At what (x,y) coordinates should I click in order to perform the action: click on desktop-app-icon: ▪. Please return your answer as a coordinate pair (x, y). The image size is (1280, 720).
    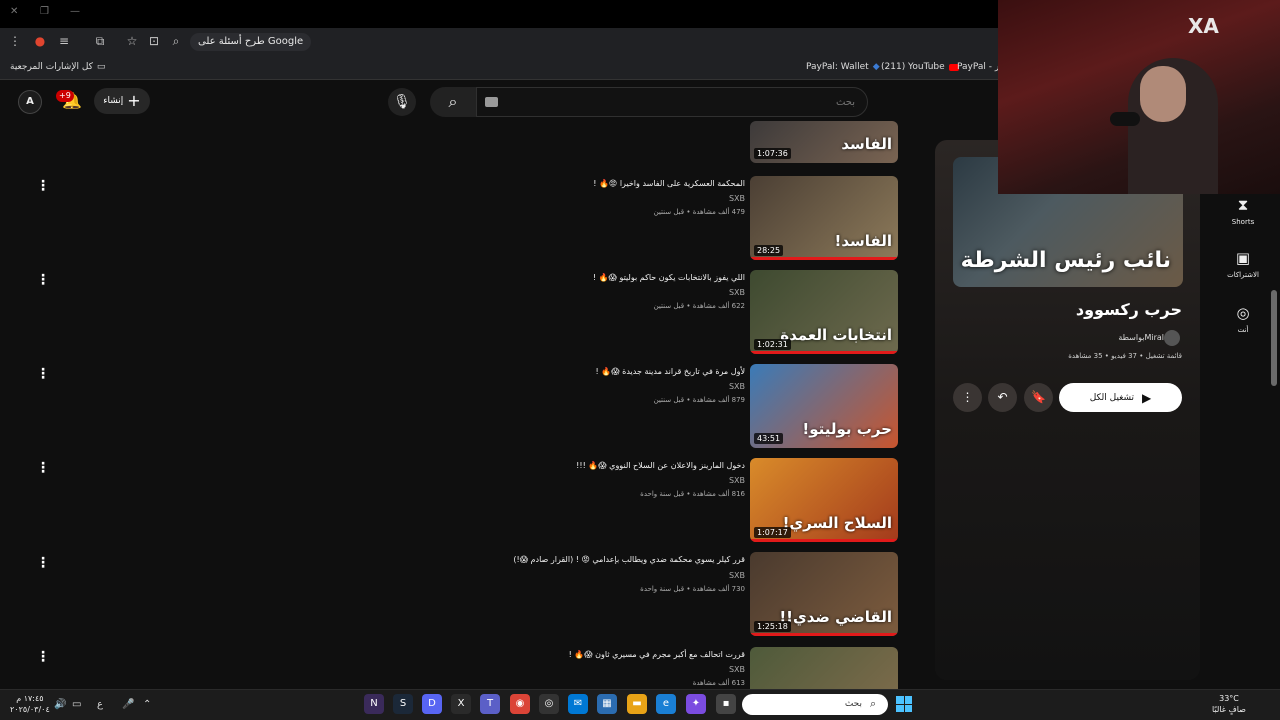
    Looking at the image, I should click on (726, 704).